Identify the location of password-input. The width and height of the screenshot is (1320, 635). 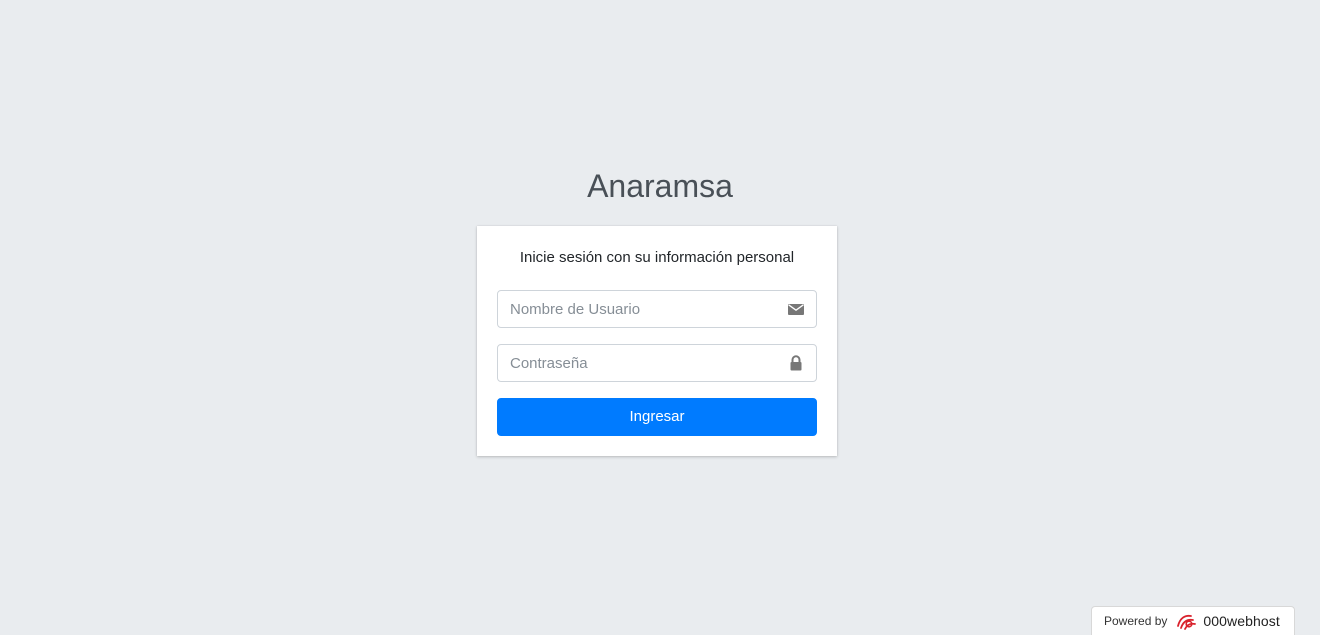
(633, 363).